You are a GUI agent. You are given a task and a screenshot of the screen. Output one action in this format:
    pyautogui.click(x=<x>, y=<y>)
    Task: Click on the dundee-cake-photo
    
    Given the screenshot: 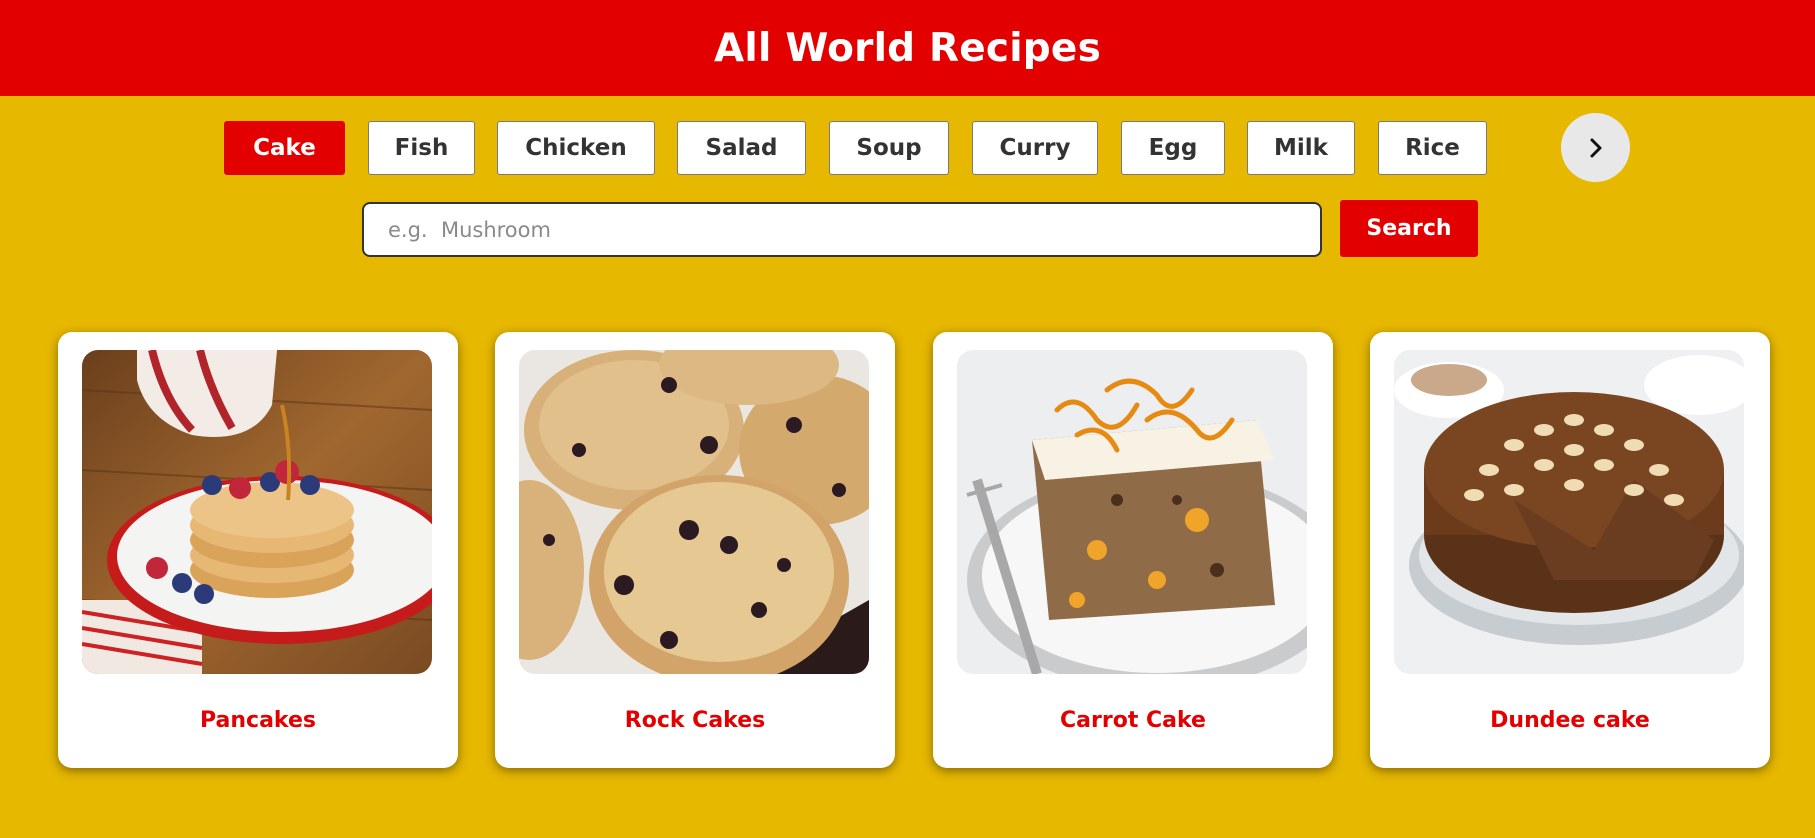 What is the action you would take?
    pyautogui.click(x=1569, y=512)
    